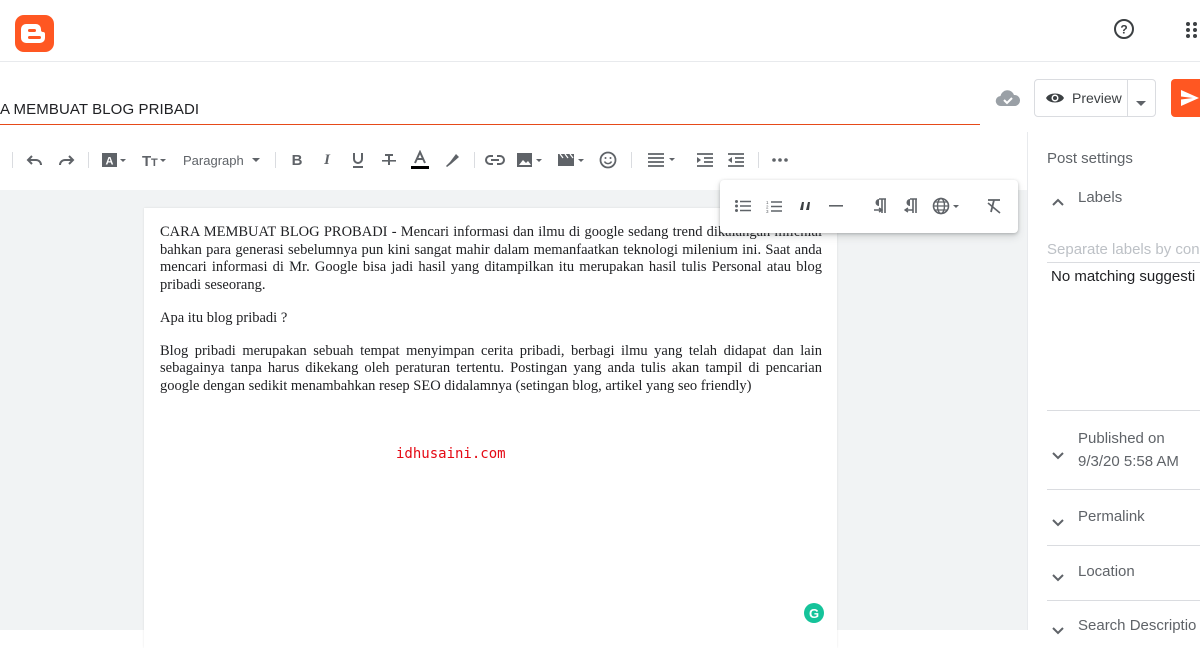  I want to click on preview-button: Preview, so click(1095, 98).